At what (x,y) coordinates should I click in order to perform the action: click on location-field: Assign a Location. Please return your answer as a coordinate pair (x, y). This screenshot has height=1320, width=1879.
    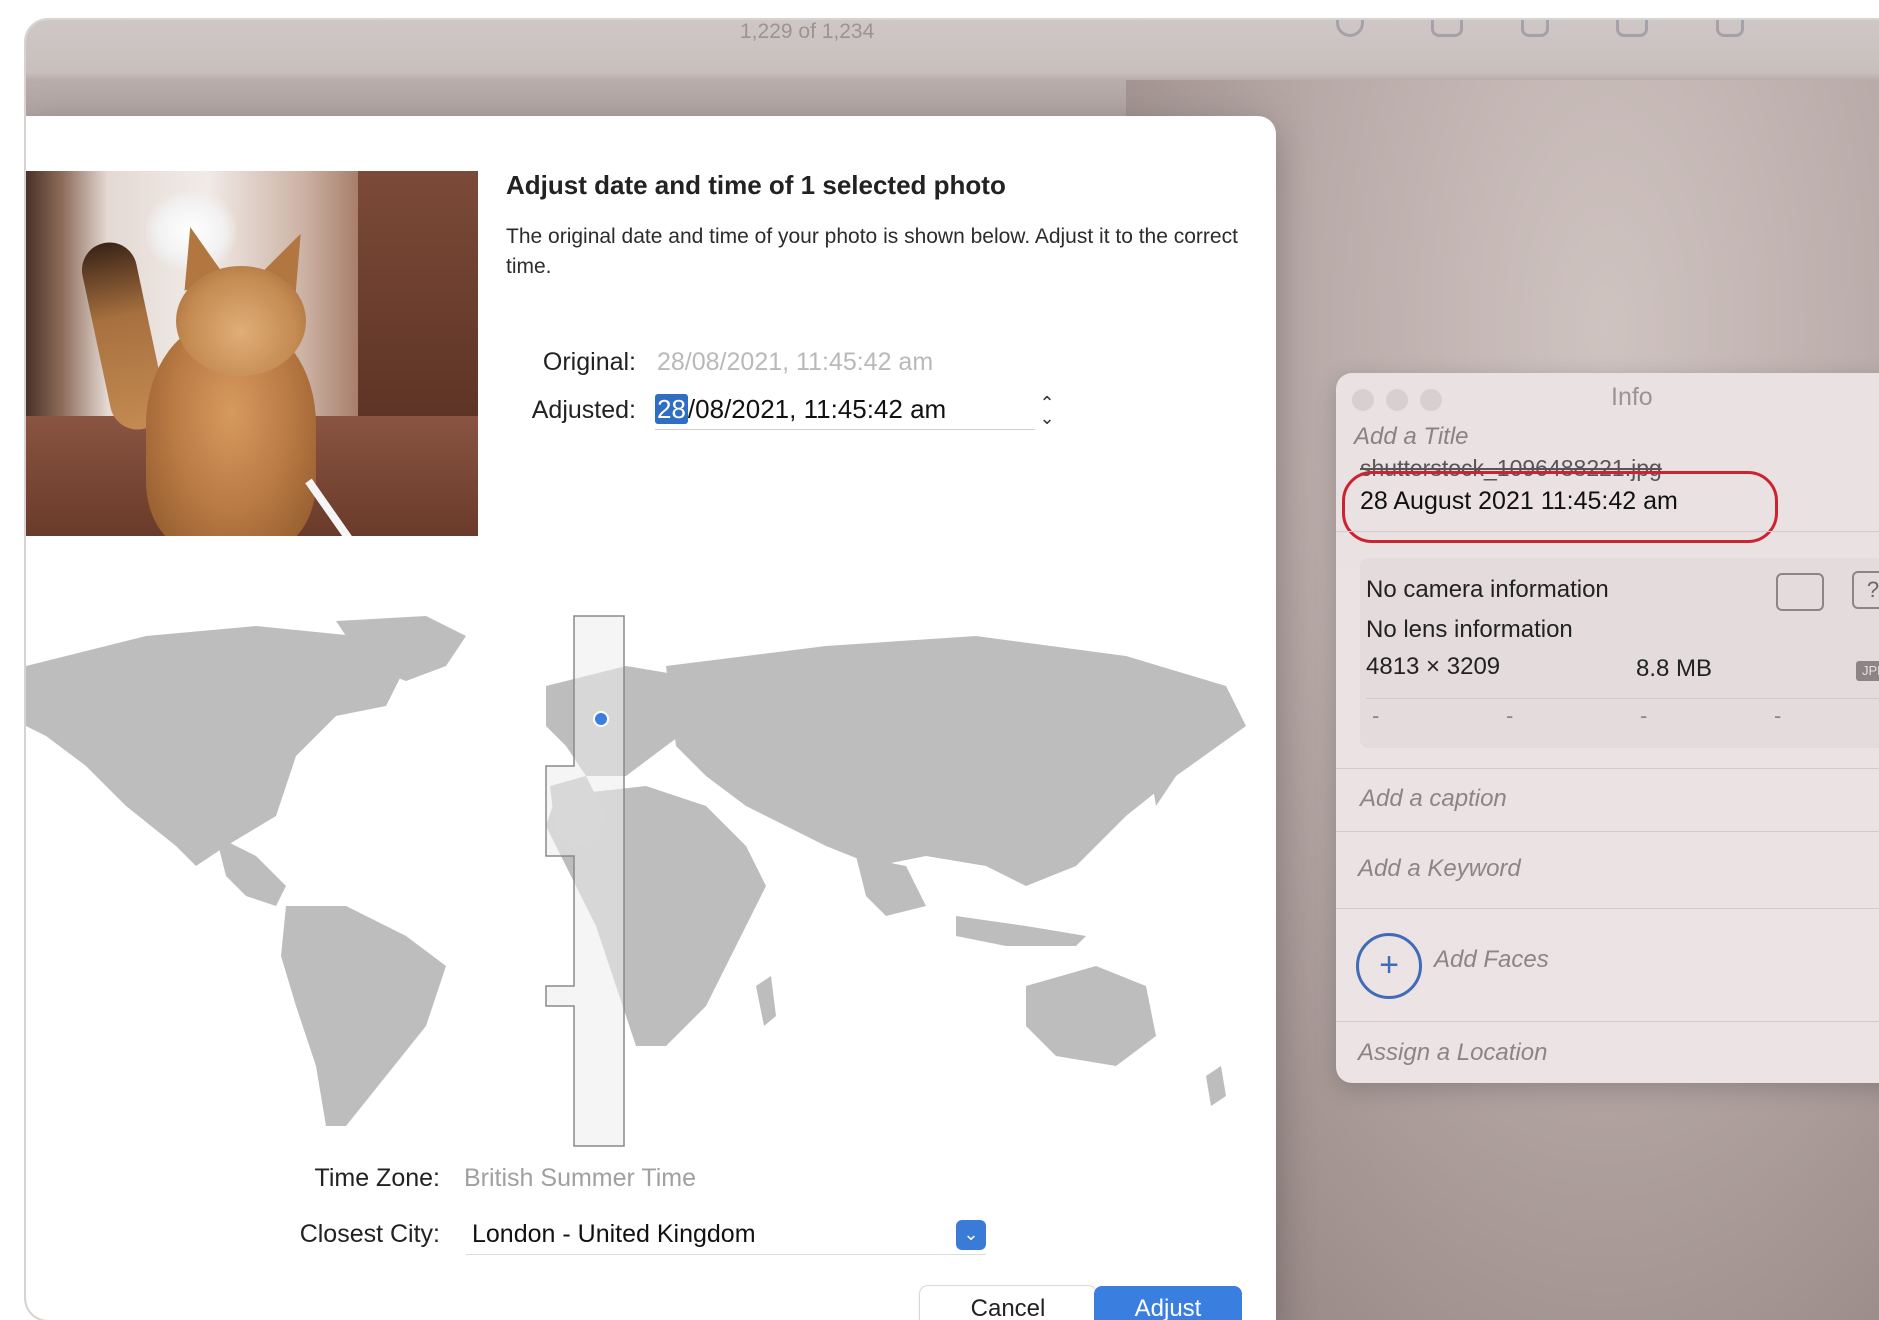
    Looking at the image, I should click on (1452, 1053).